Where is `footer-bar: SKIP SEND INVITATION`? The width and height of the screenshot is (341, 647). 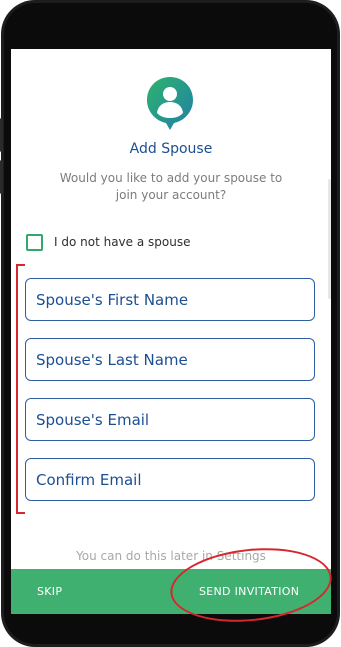
footer-bar: SKIP SEND INVITATION is located at coordinates (171, 591).